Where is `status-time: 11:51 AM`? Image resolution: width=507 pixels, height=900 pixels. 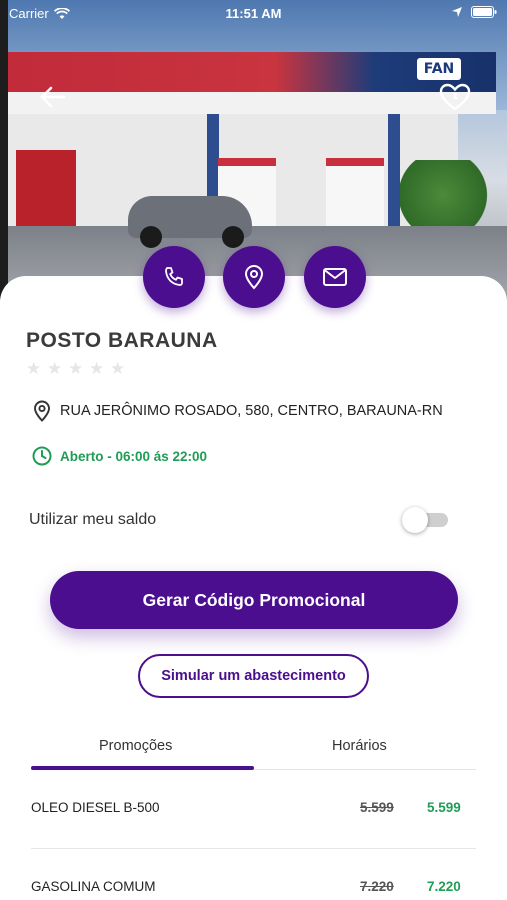
status-time: 11:51 AM is located at coordinates (253, 13).